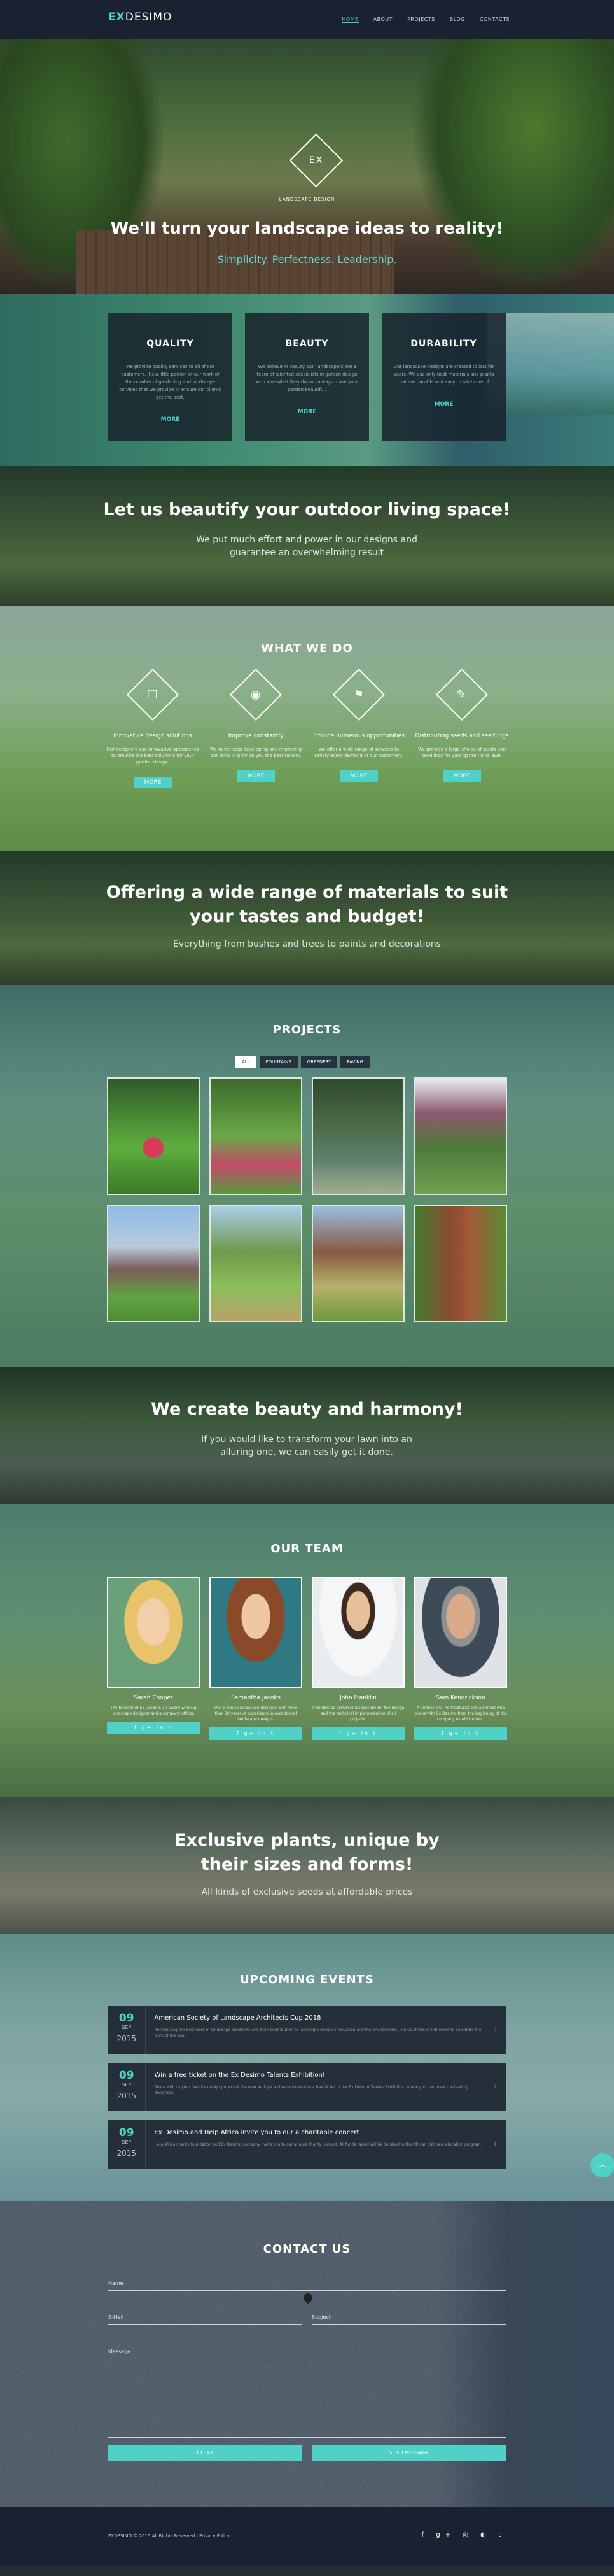 The image size is (614, 2576). I want to click on subject-field: Subject, so click(409, 2319).